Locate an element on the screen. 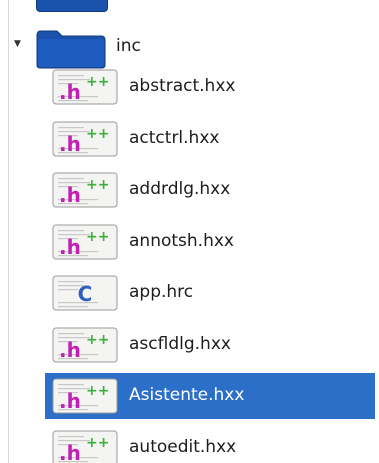  file-item: .h ++ addrdlg.hxx is located at coordinates (189, 190).